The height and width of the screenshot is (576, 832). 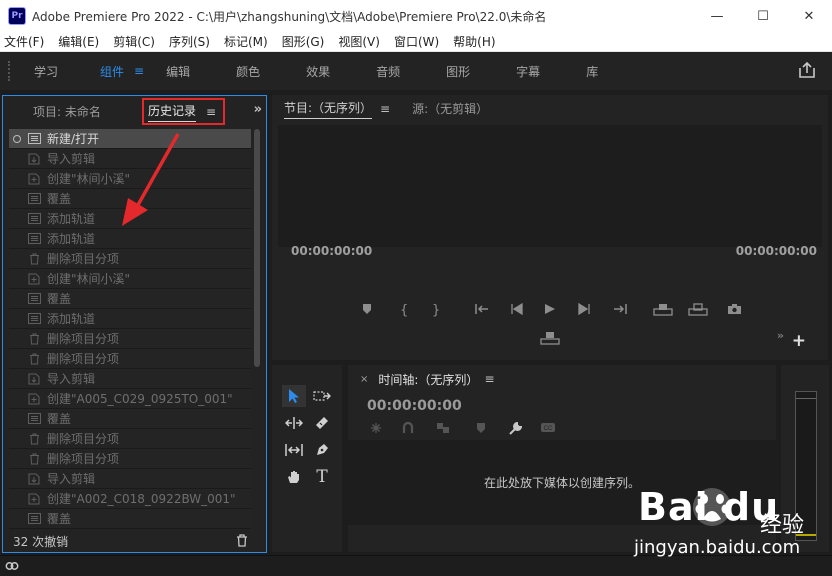 I want to click on trash-icon, so click(x=34, y=459).